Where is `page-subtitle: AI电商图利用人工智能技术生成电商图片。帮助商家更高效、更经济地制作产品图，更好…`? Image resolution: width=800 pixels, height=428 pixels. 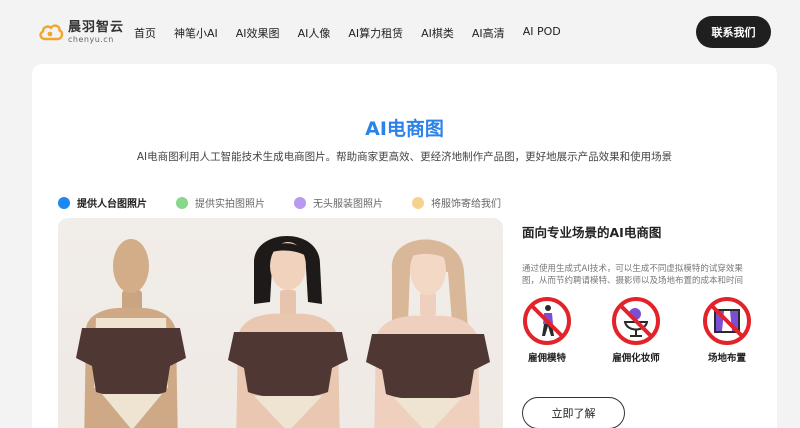
page-subtitle: AI电商图利用人工智能技术生成电商图片。帮助商家更高效、更经济地制作产品图，更好… is located at coordinates (404, 157).